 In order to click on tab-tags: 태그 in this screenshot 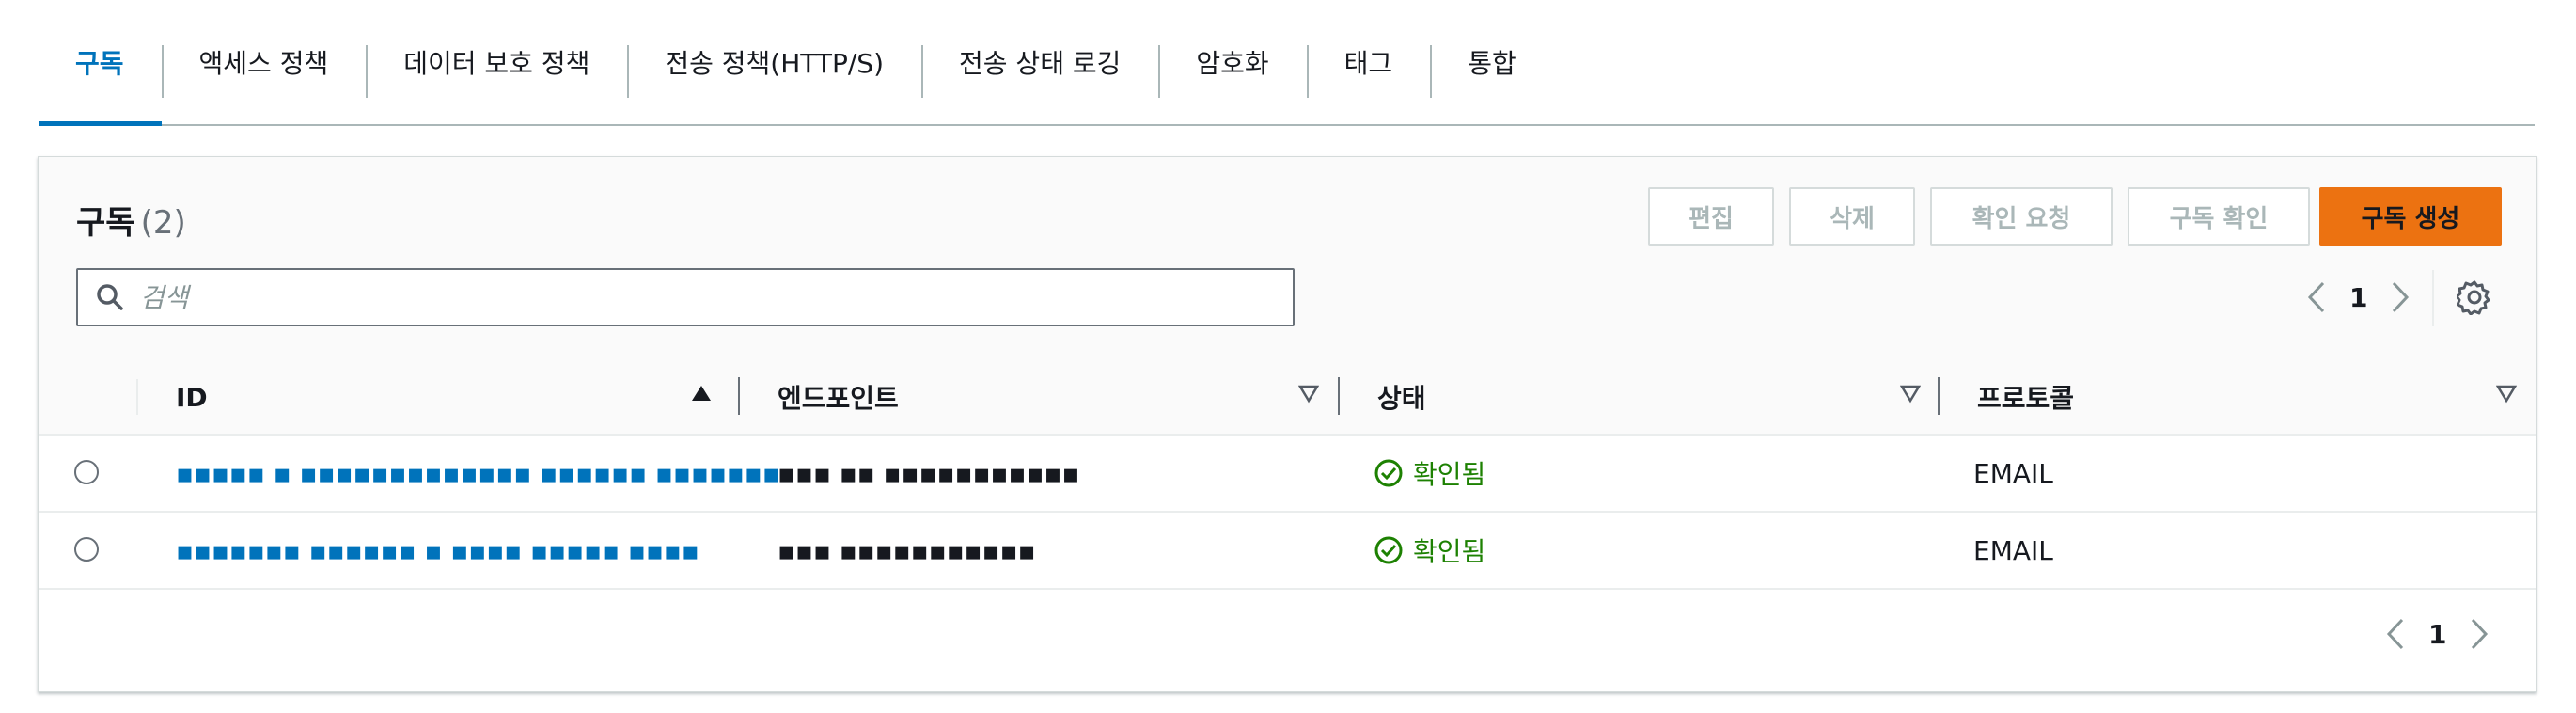, I will do `click(1369, 62)`.